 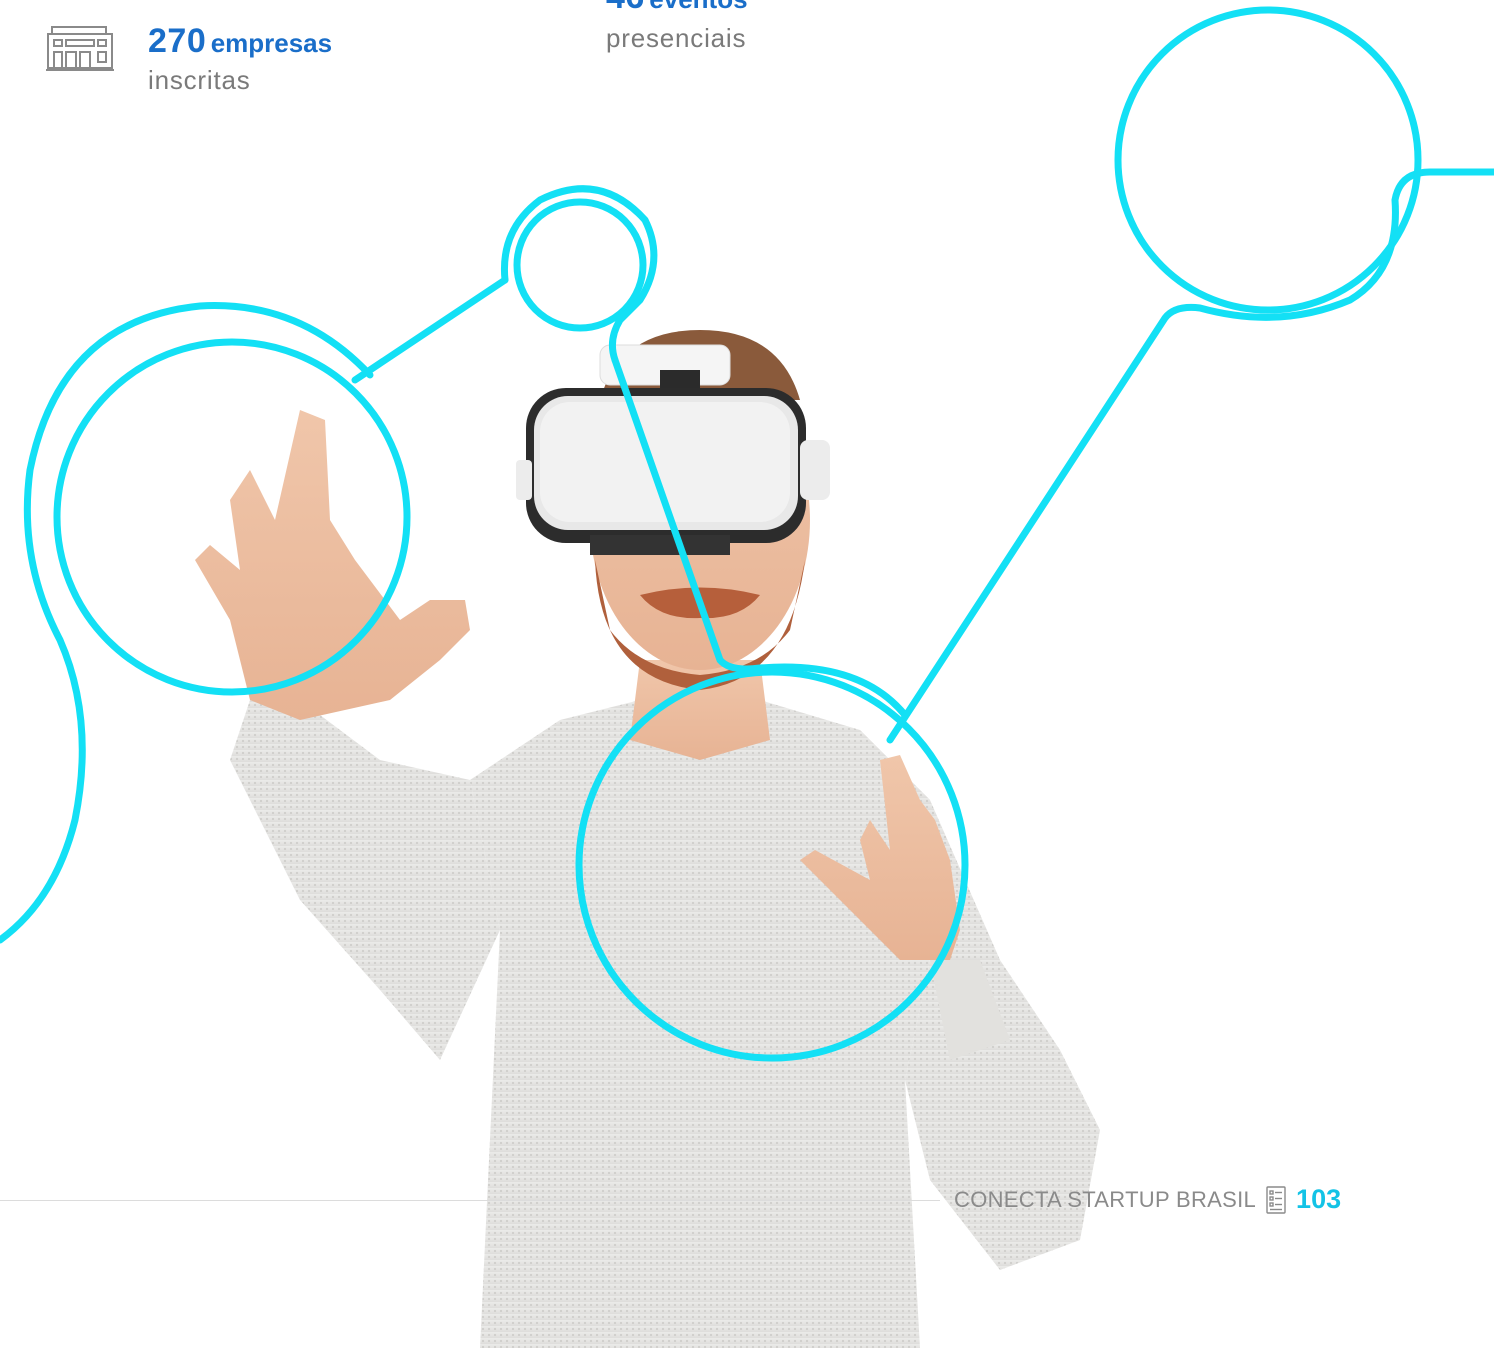 I want to click on index-icon, so click(x=1276, y=1199).